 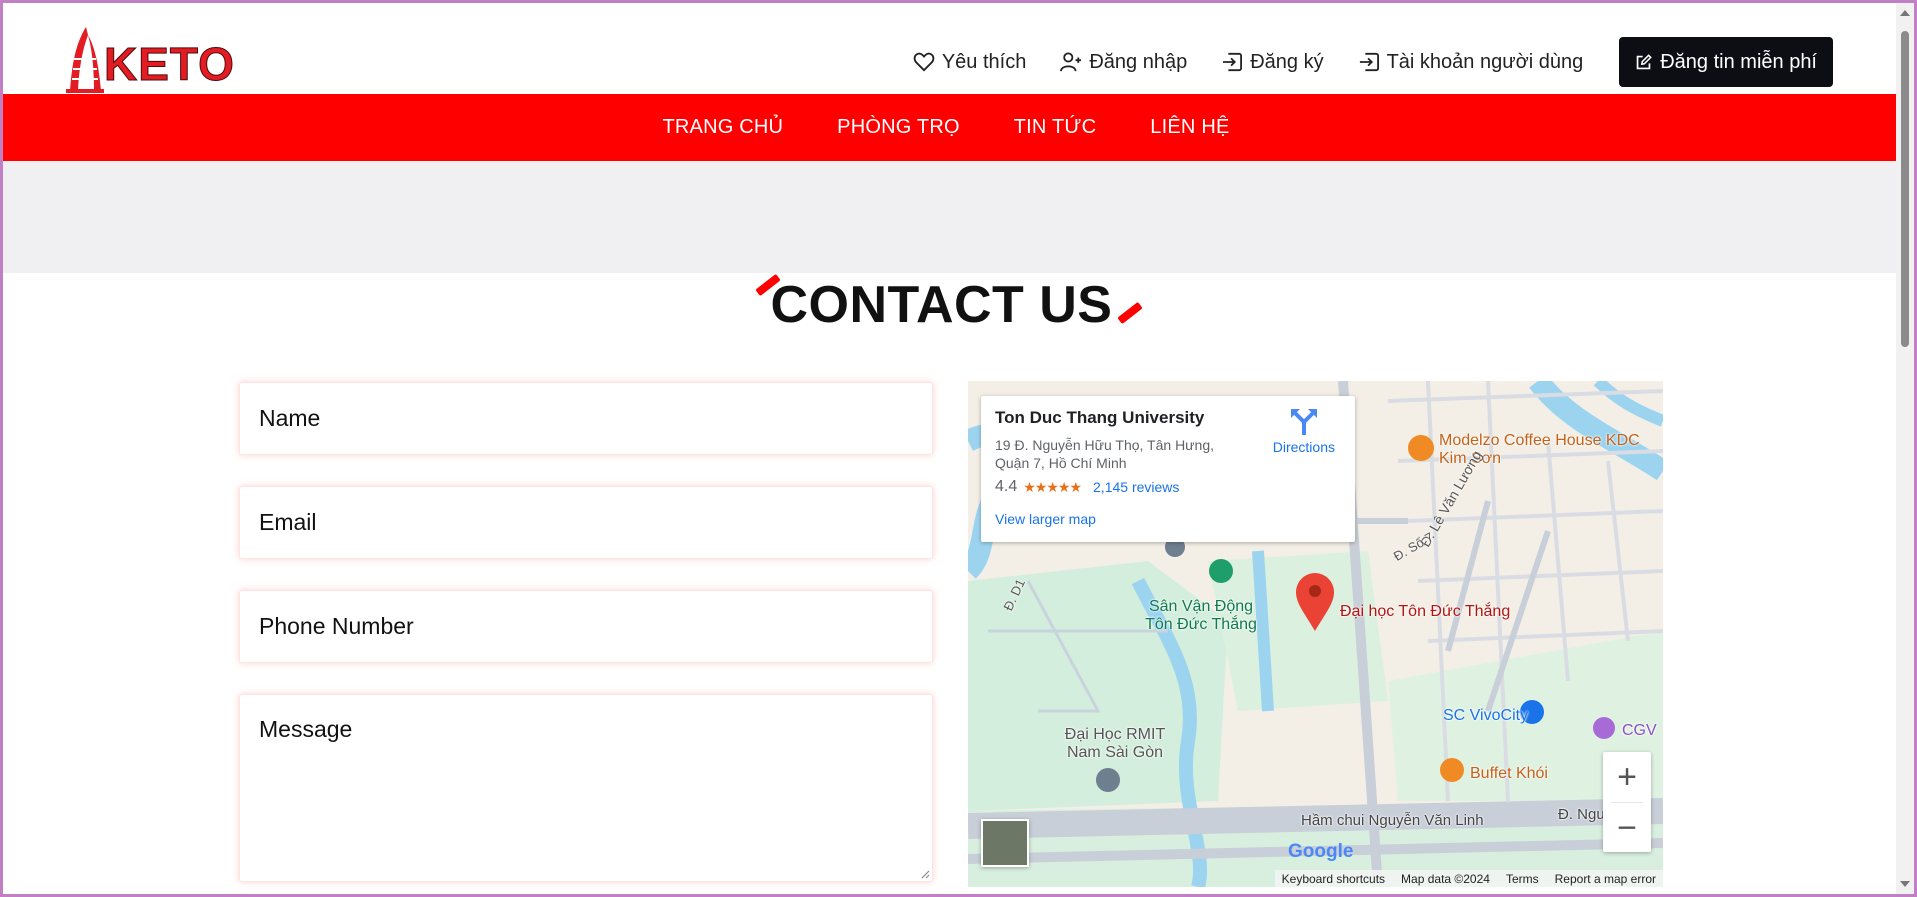 I want to click on google-logo-text: Google, so click(x=1321, y=851).